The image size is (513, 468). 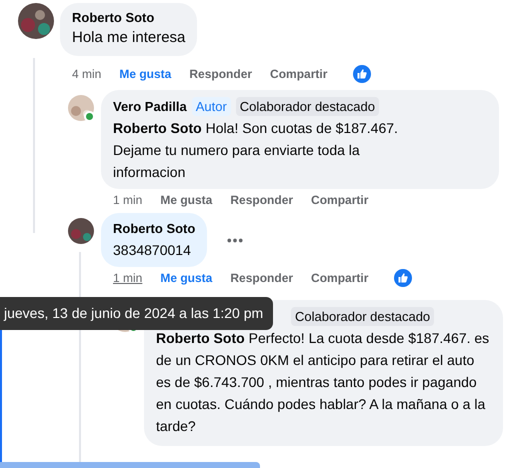 I want to click on author-name: Vero Padilla, so click(x=150, y=107).